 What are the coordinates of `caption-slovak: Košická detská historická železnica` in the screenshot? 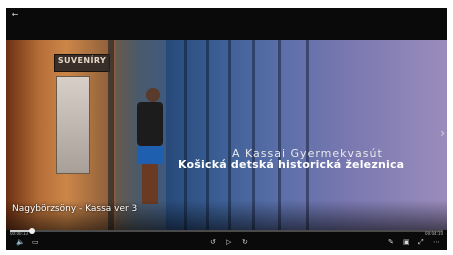 It's located at (291, 164).